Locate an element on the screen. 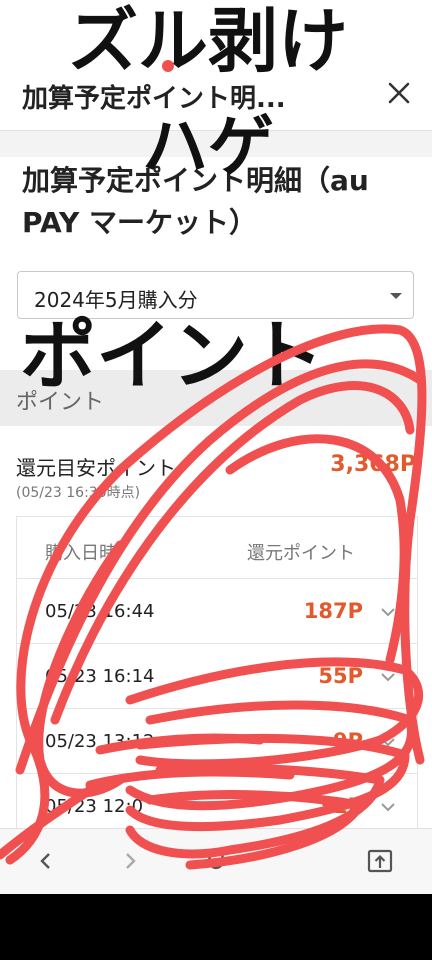  summary-timestamp: (05/23 16:30時点) is located at coordinates (78, 493).